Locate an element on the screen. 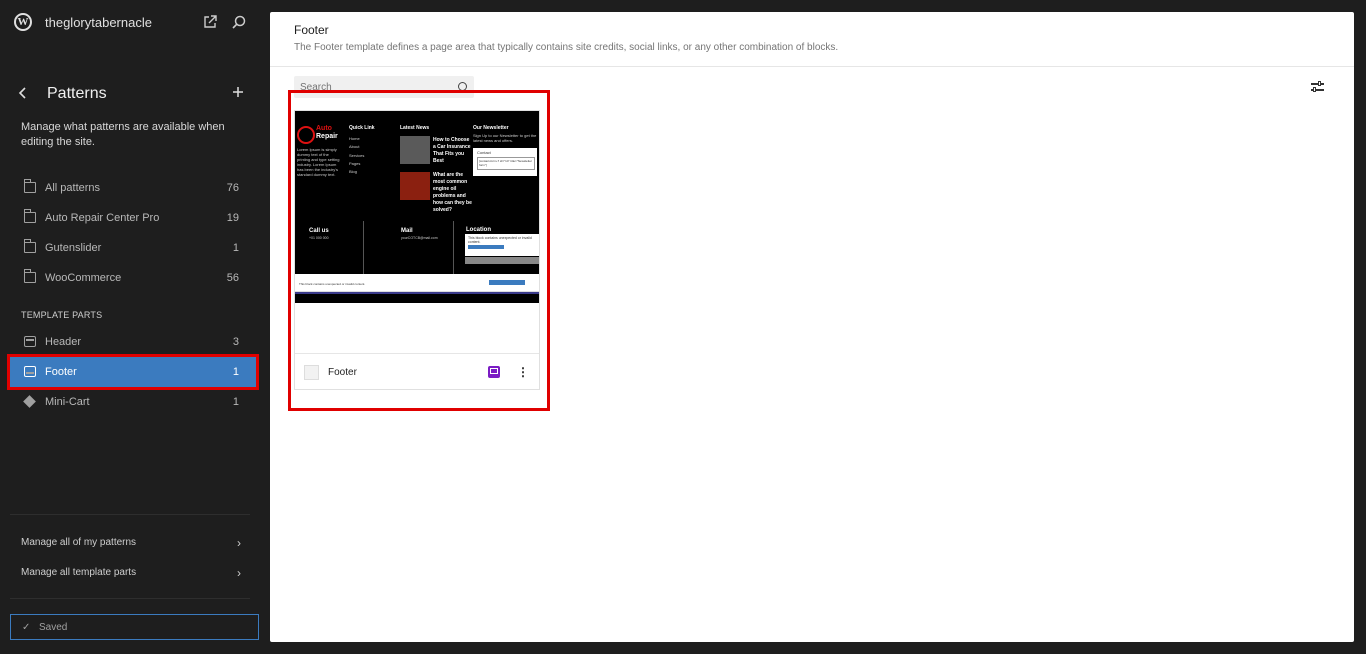  manage-template-parts-label: Manage all template parts is located at coordinates (79, 572).